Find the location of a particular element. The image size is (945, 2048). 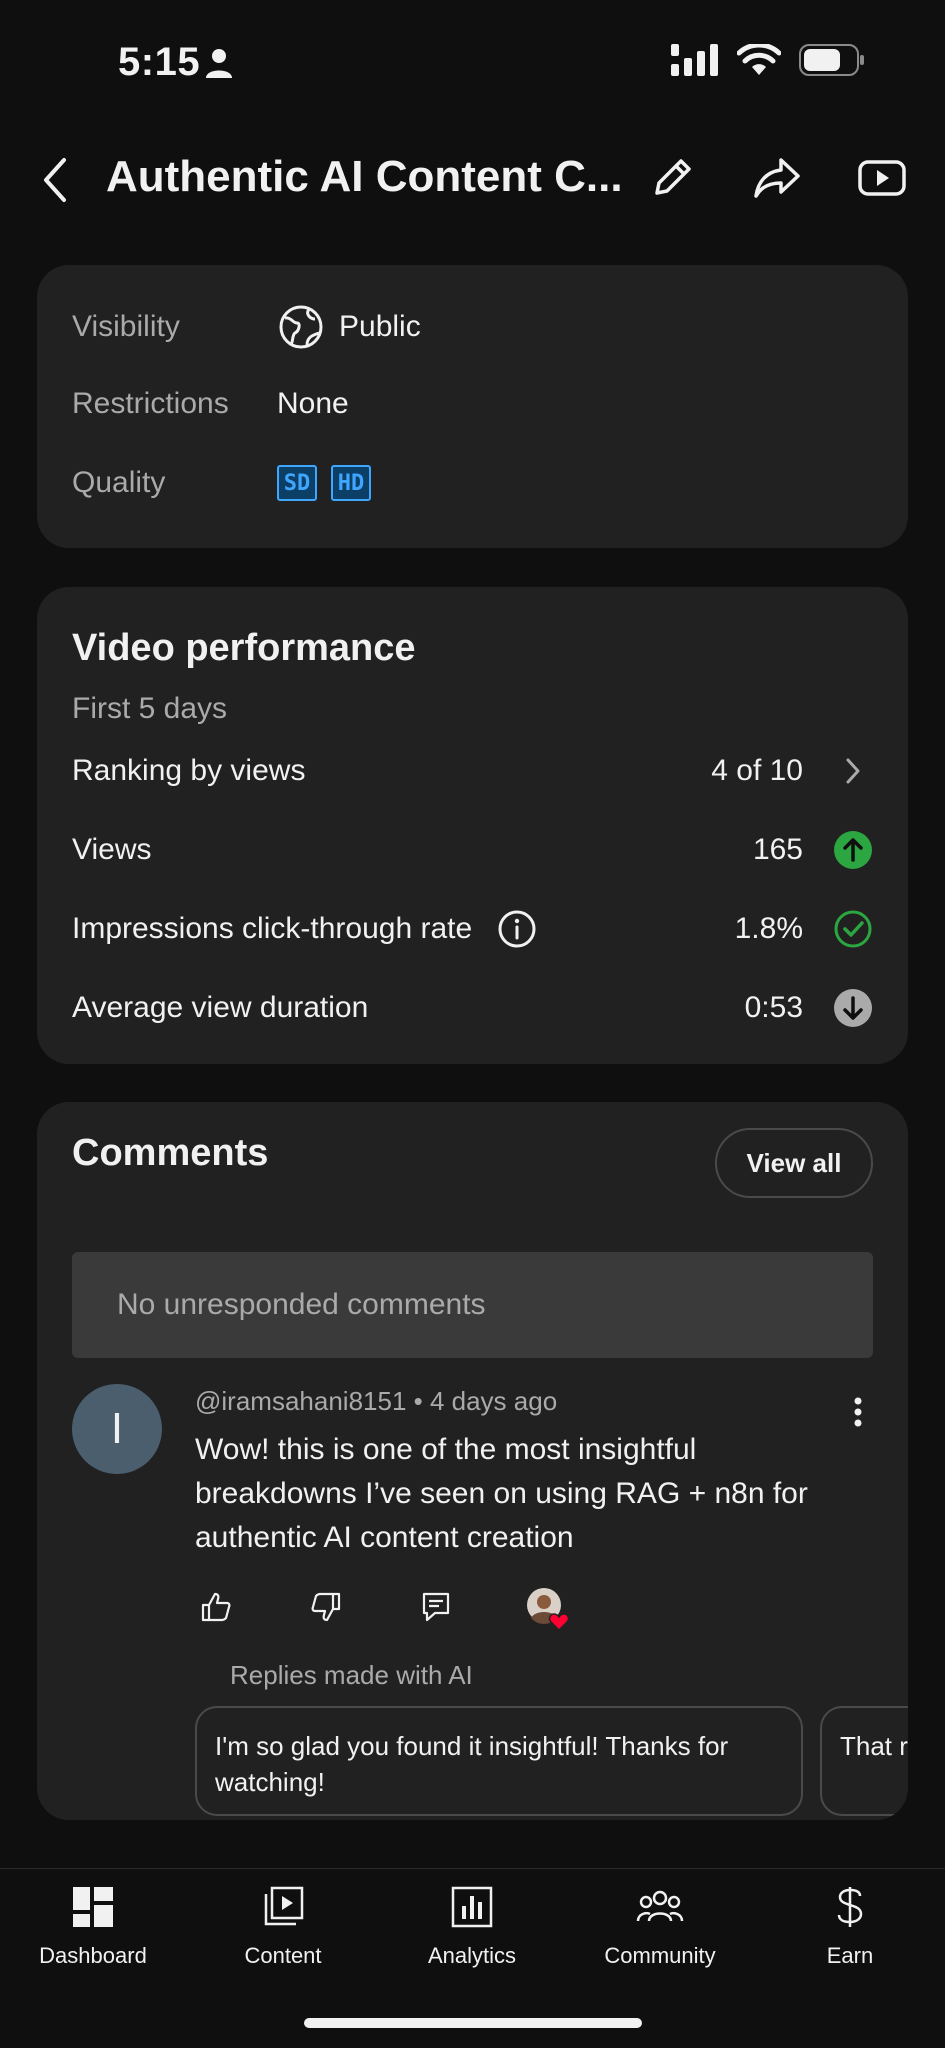

share-button is located at coordinates (777, 178).